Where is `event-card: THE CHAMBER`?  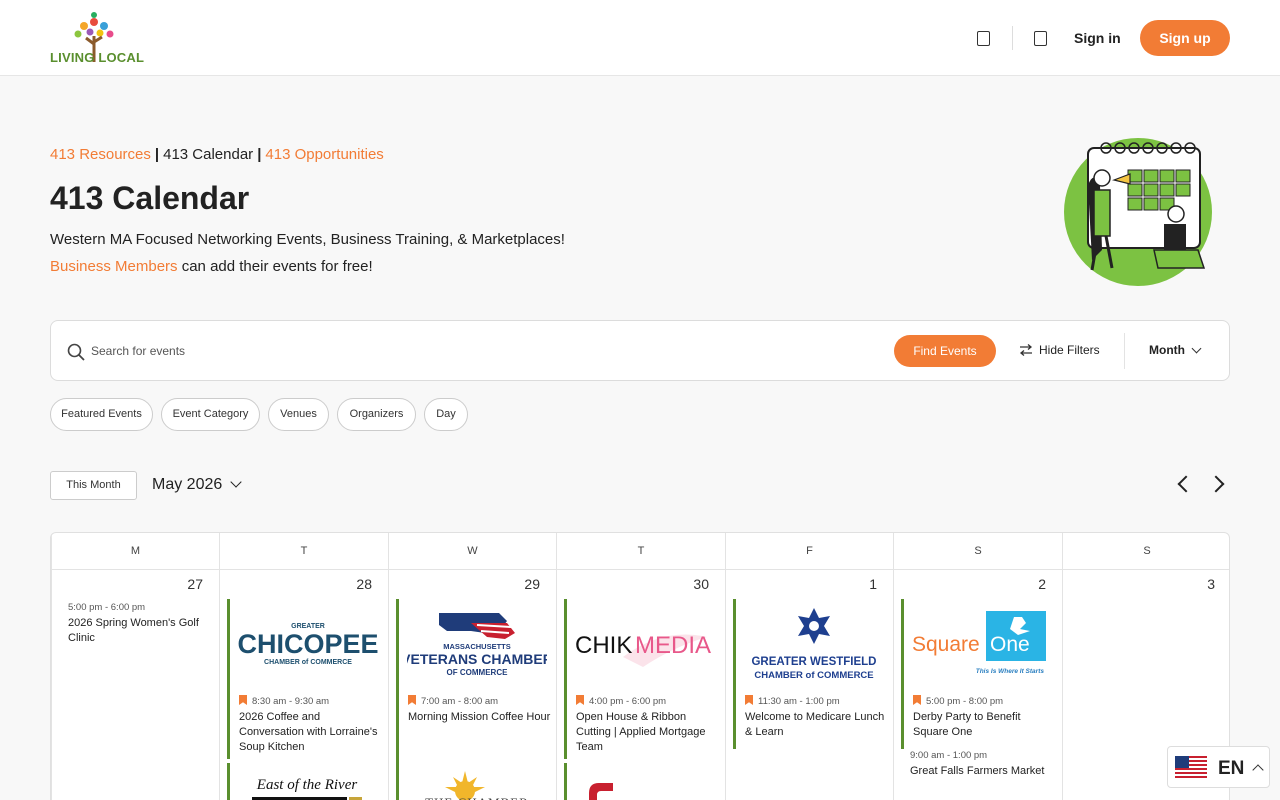
event-card: THE CHAMBER is located at coordinates (462, 773).